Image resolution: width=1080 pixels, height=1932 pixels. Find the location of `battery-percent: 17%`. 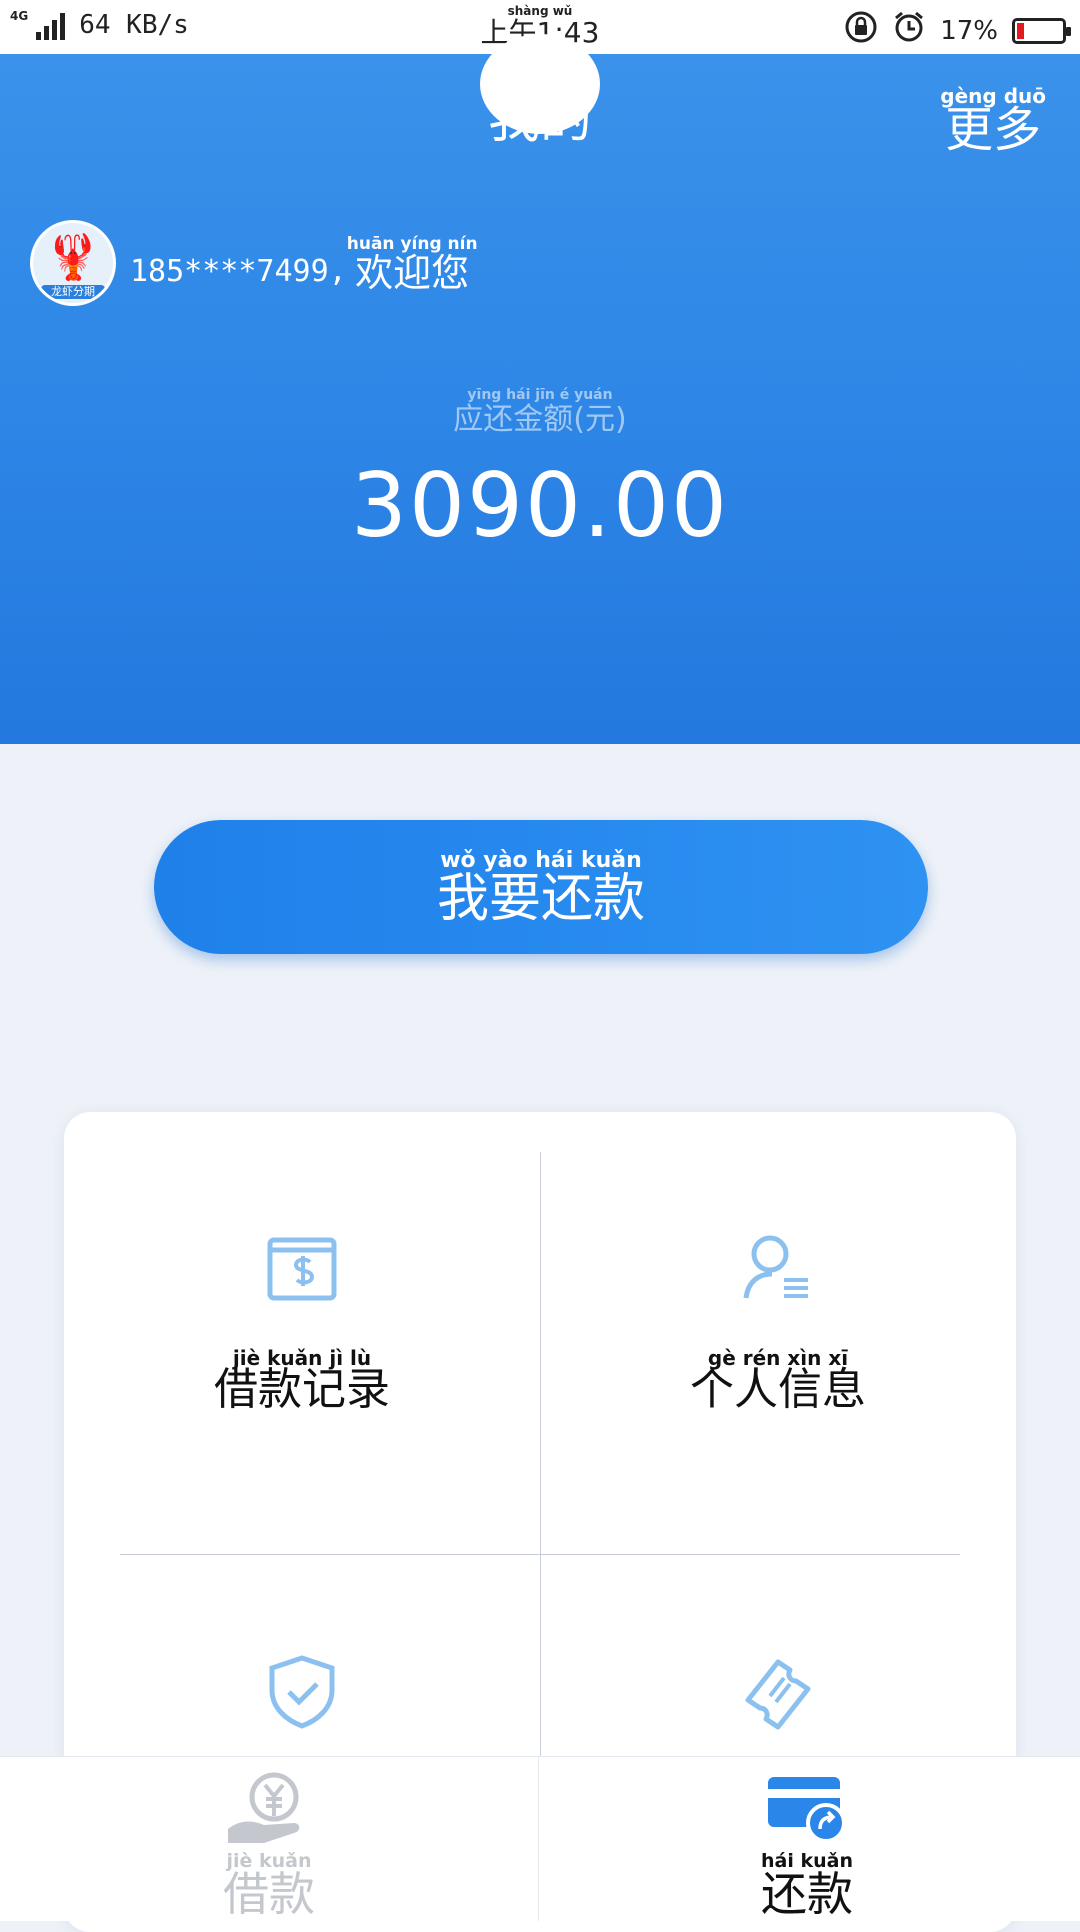

battery-percent: 17% is located at coordinates (969, 30).